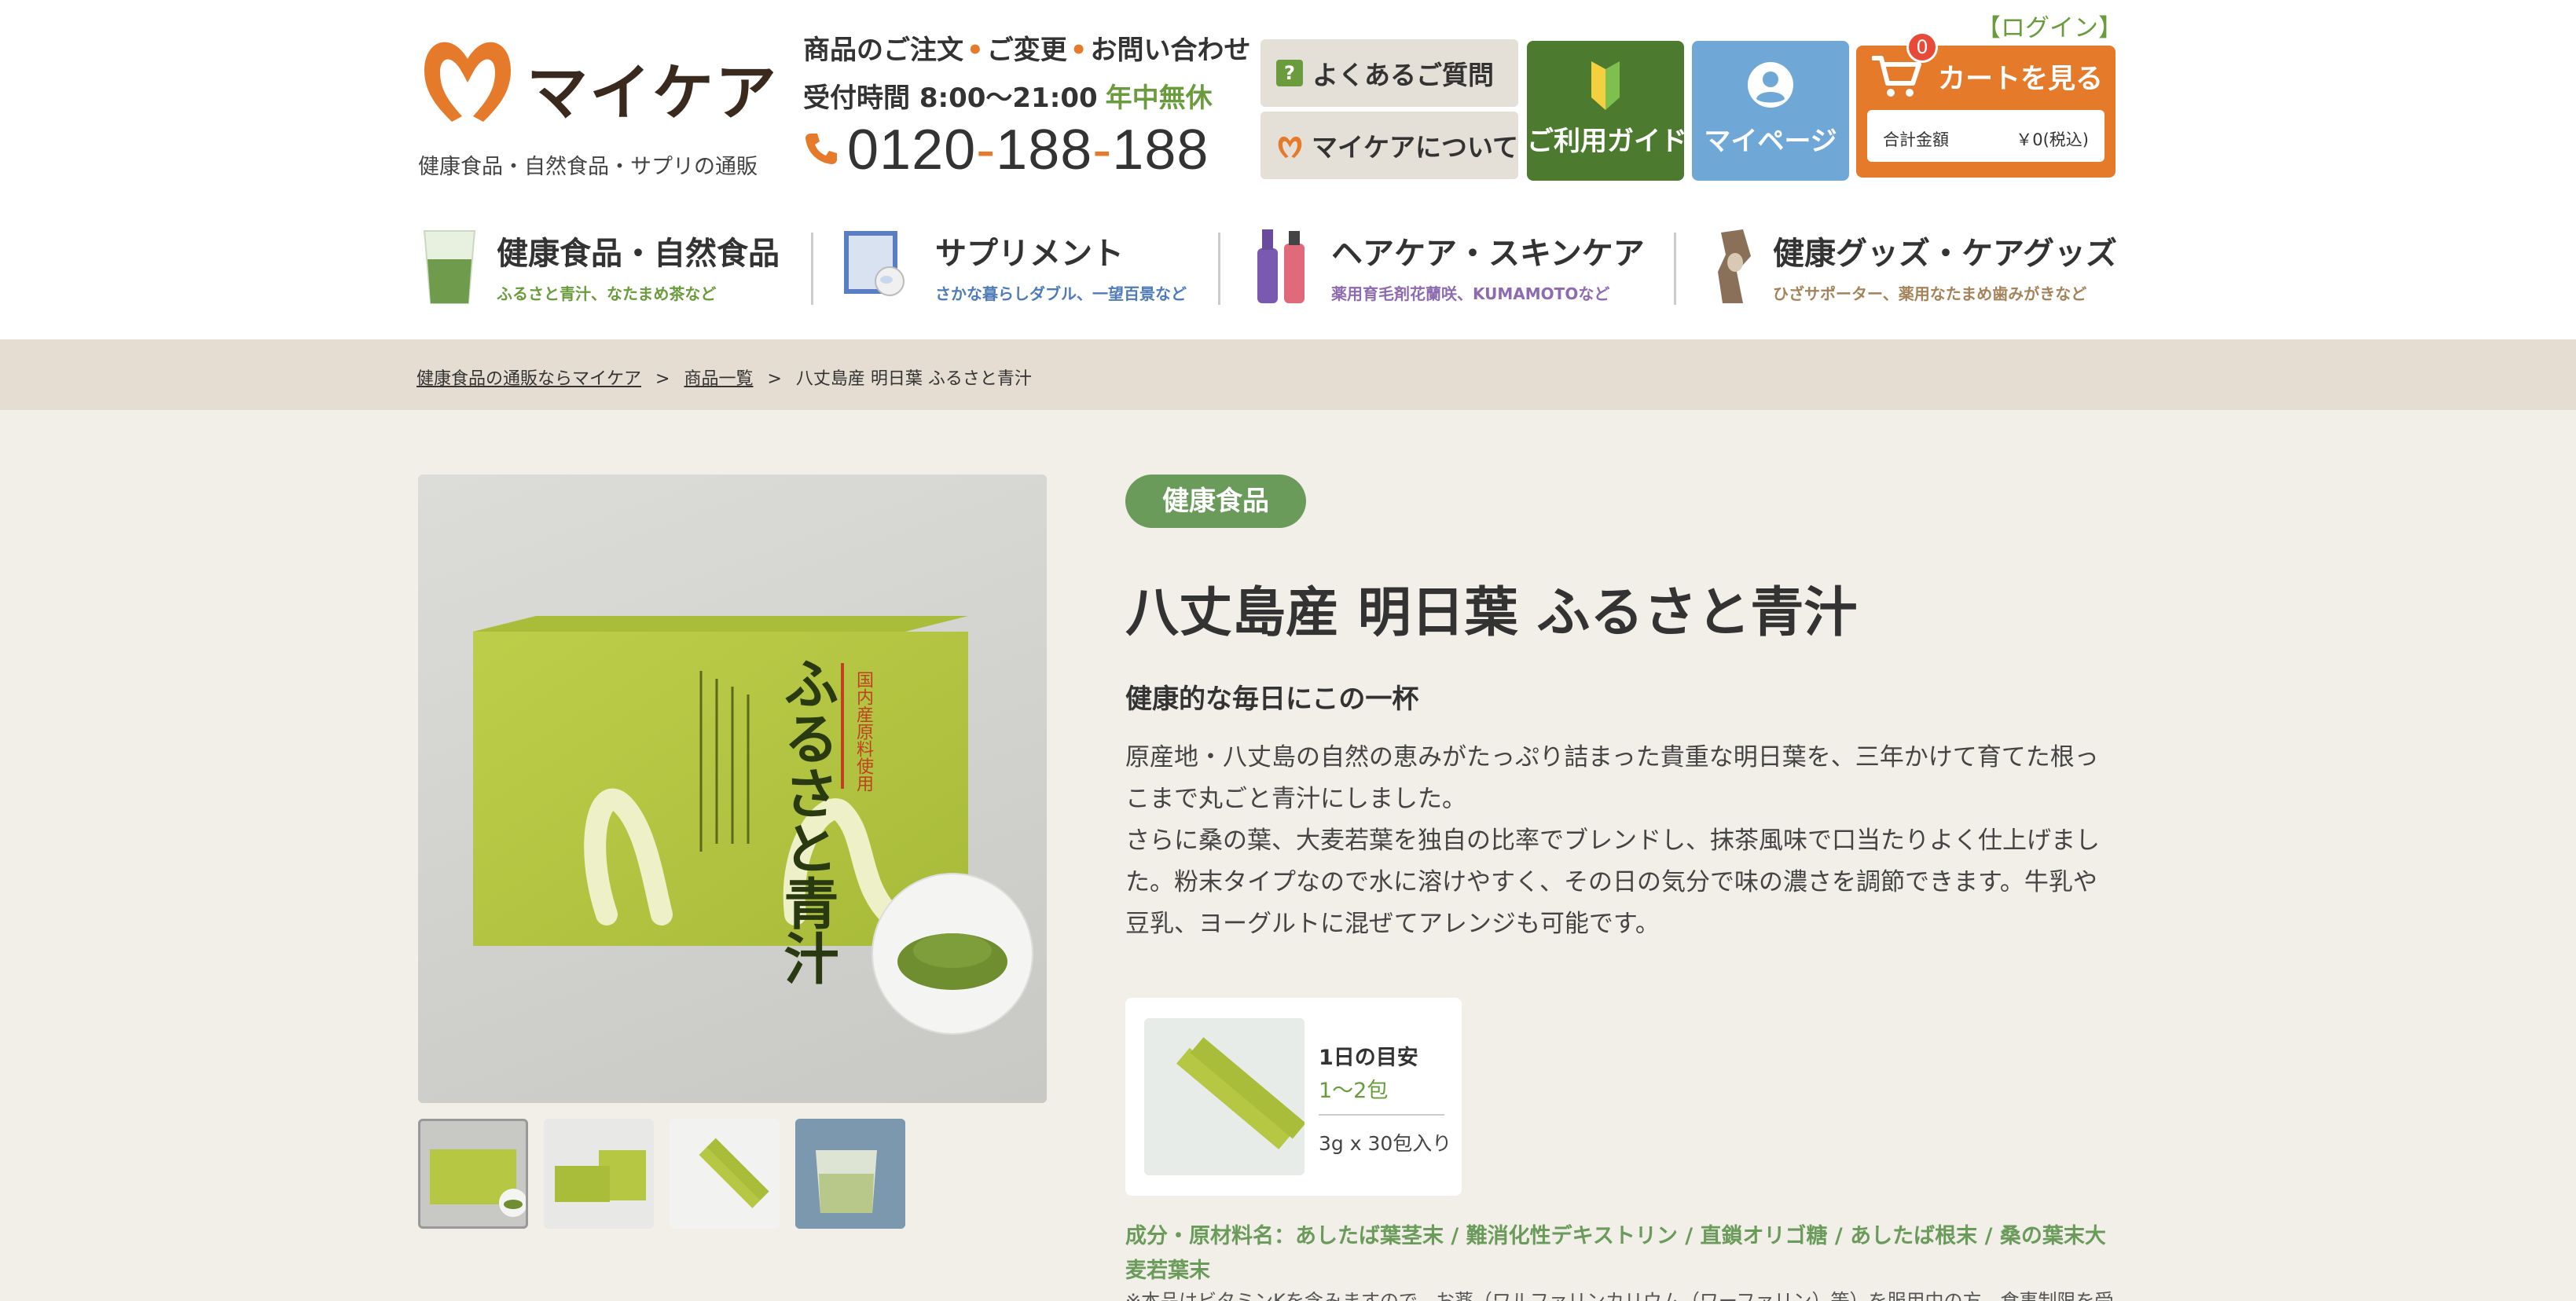  I want to click on contact-inquiry: お問い合わせ, so click(1170, 51).